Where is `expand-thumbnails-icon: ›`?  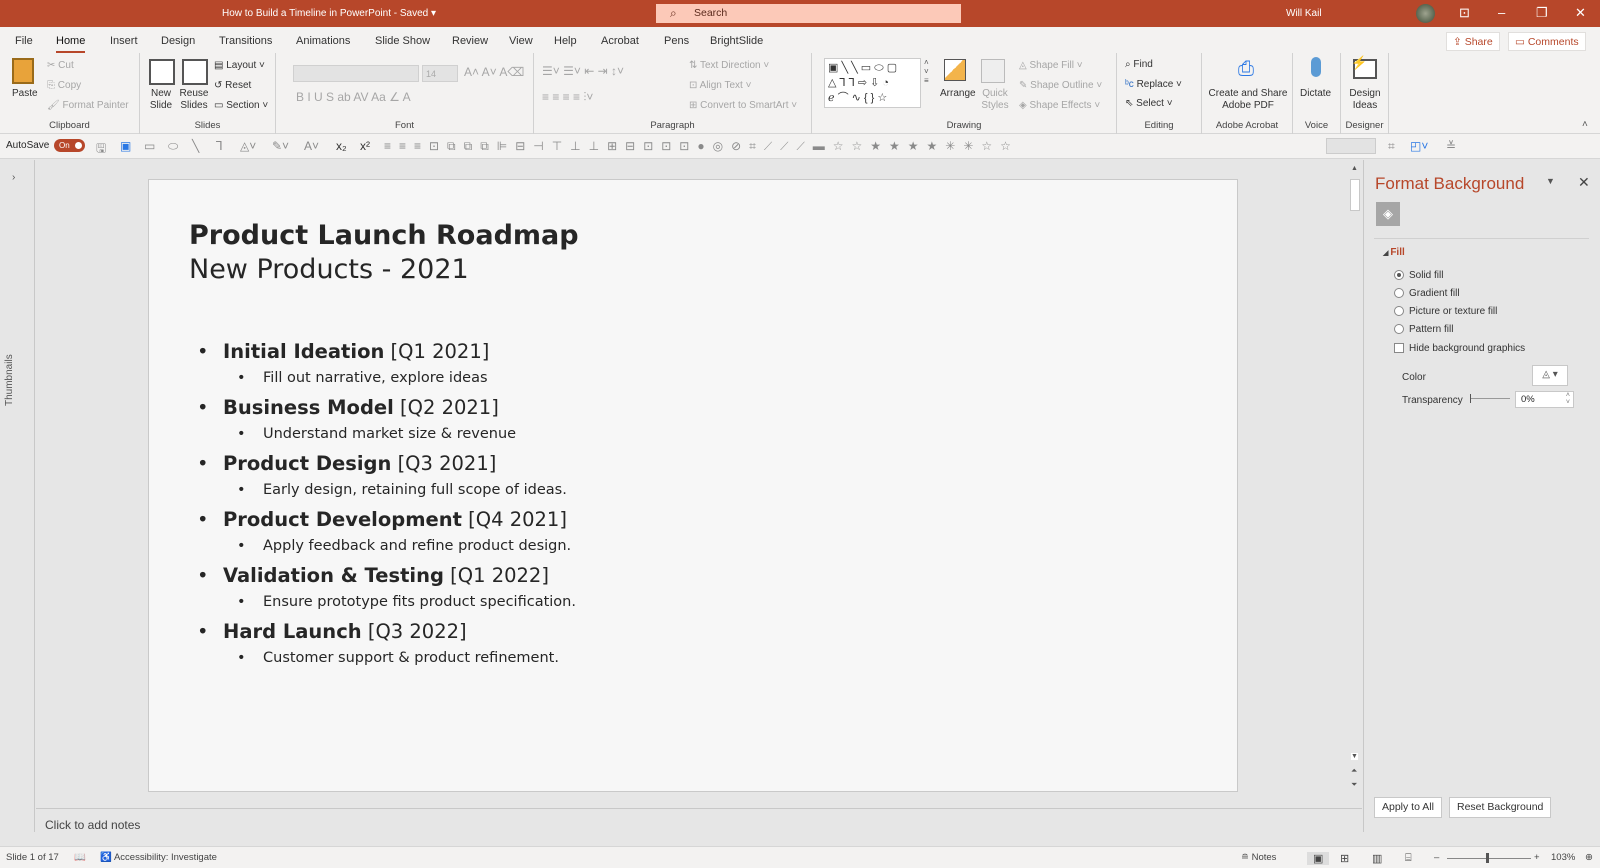 expand-thumbnails-icon: › is located at coordinates (13, 177).